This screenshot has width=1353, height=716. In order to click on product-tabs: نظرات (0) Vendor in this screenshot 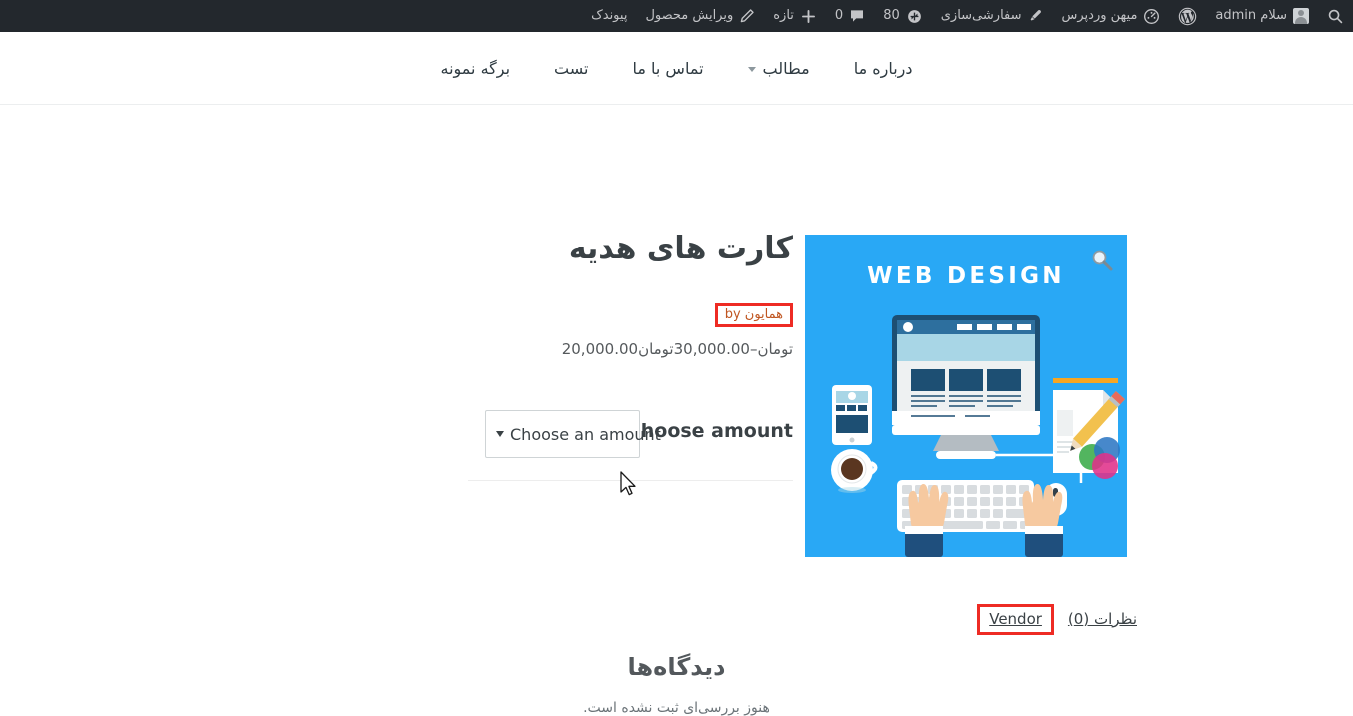, I will do `click(1053, 619)`.